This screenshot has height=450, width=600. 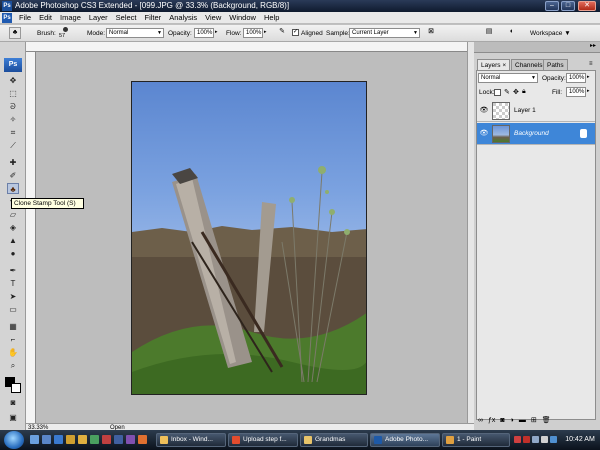 What do you see at coordinates (546, 421) in the screenshot?
I see `trash-icon: 🗑︎` at bounding box center [546, 421].